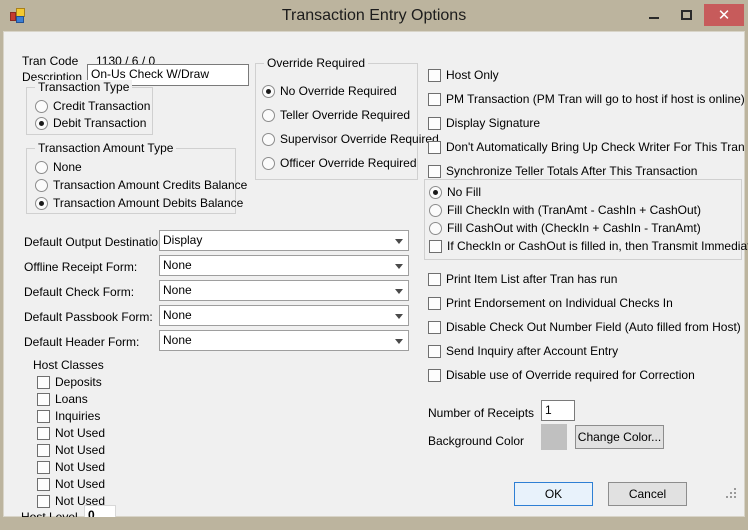  I want to click on minimize-icon, so click(654, 15).